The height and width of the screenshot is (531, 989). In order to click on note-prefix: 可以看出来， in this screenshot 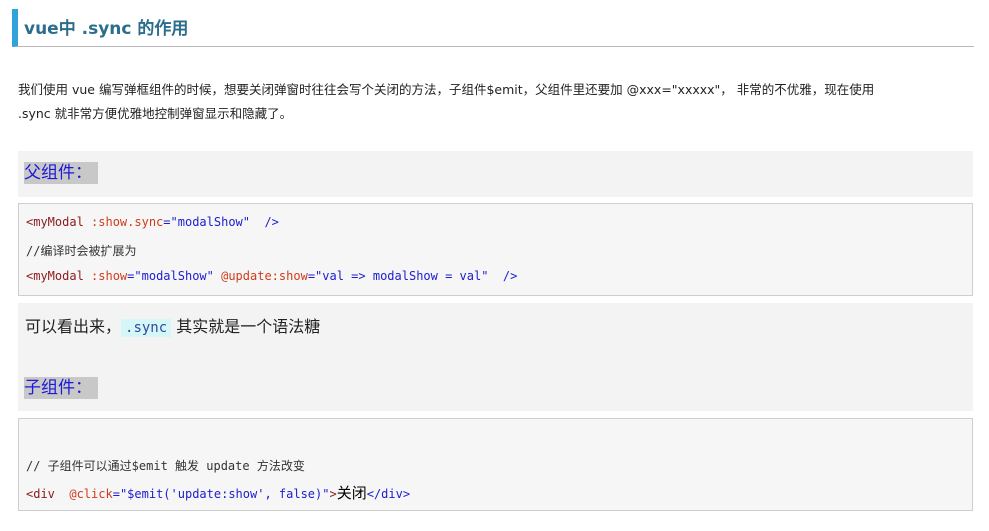, I will do `click(73, 326)`.